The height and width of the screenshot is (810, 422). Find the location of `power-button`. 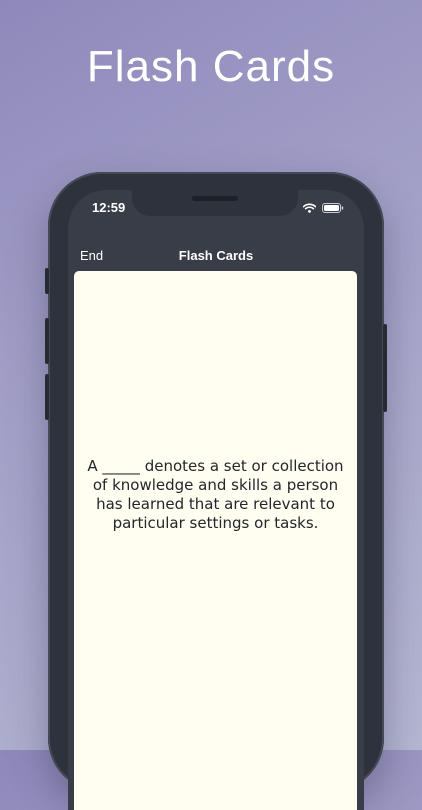

power-button is located at coordinates (385, 368).